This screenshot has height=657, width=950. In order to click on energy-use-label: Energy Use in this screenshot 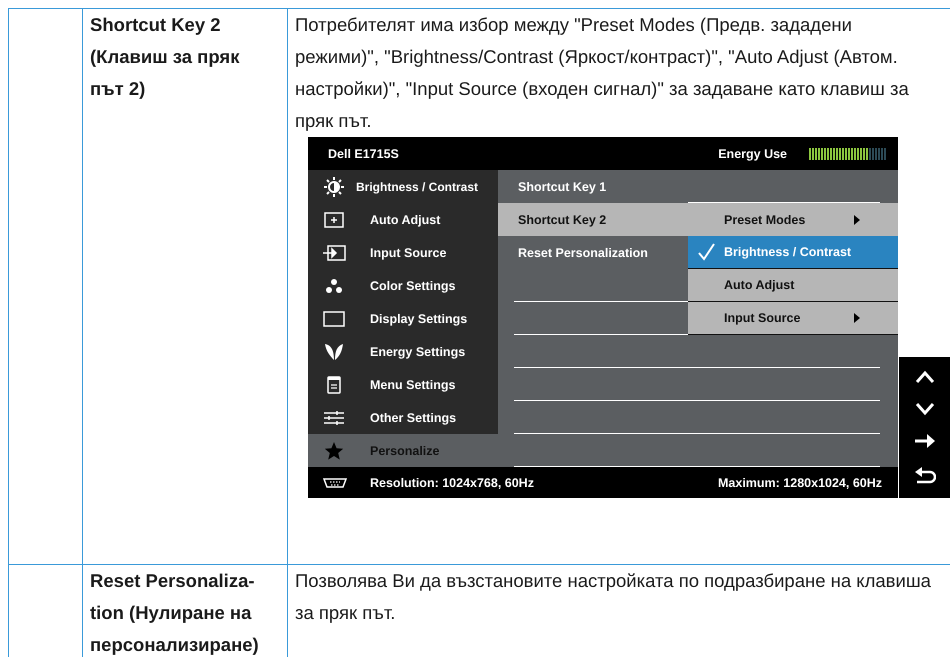, I will do `click(752, 153)`.